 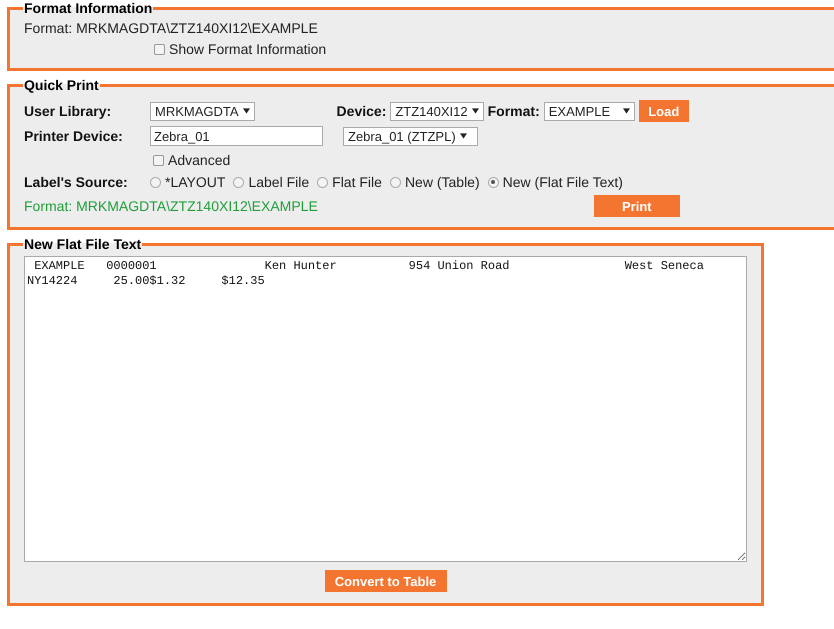 I want to click on section-title: Quick Print, so click(x=61, y=85).